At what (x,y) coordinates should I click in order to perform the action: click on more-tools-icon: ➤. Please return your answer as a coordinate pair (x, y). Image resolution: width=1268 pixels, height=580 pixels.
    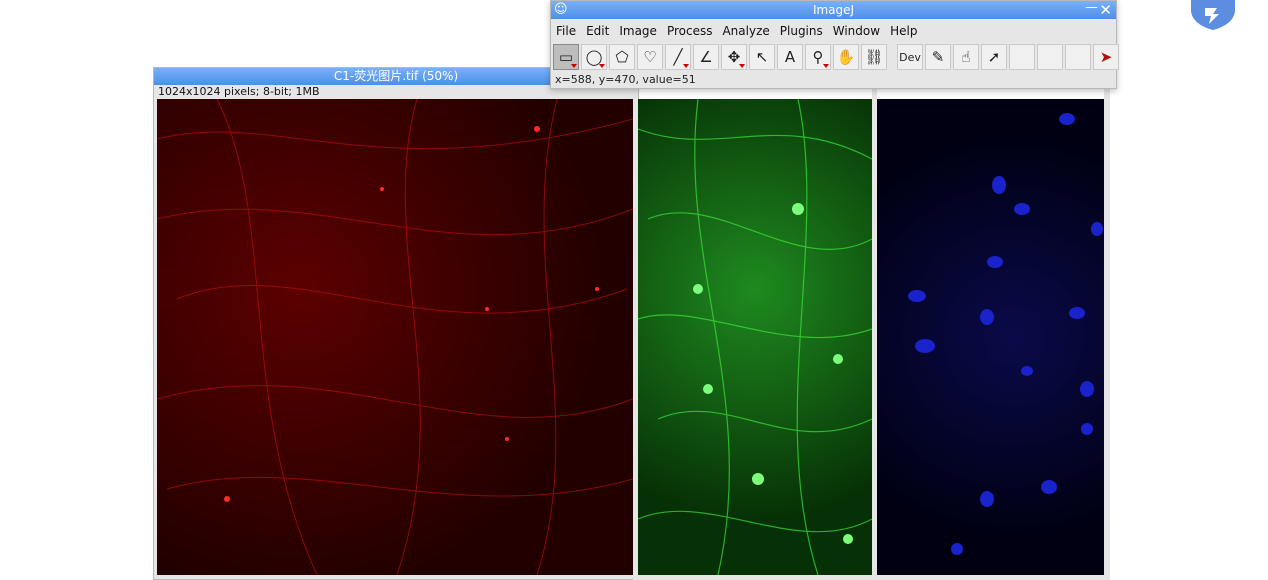
    Looking at the image, I should click on (1106, 57).